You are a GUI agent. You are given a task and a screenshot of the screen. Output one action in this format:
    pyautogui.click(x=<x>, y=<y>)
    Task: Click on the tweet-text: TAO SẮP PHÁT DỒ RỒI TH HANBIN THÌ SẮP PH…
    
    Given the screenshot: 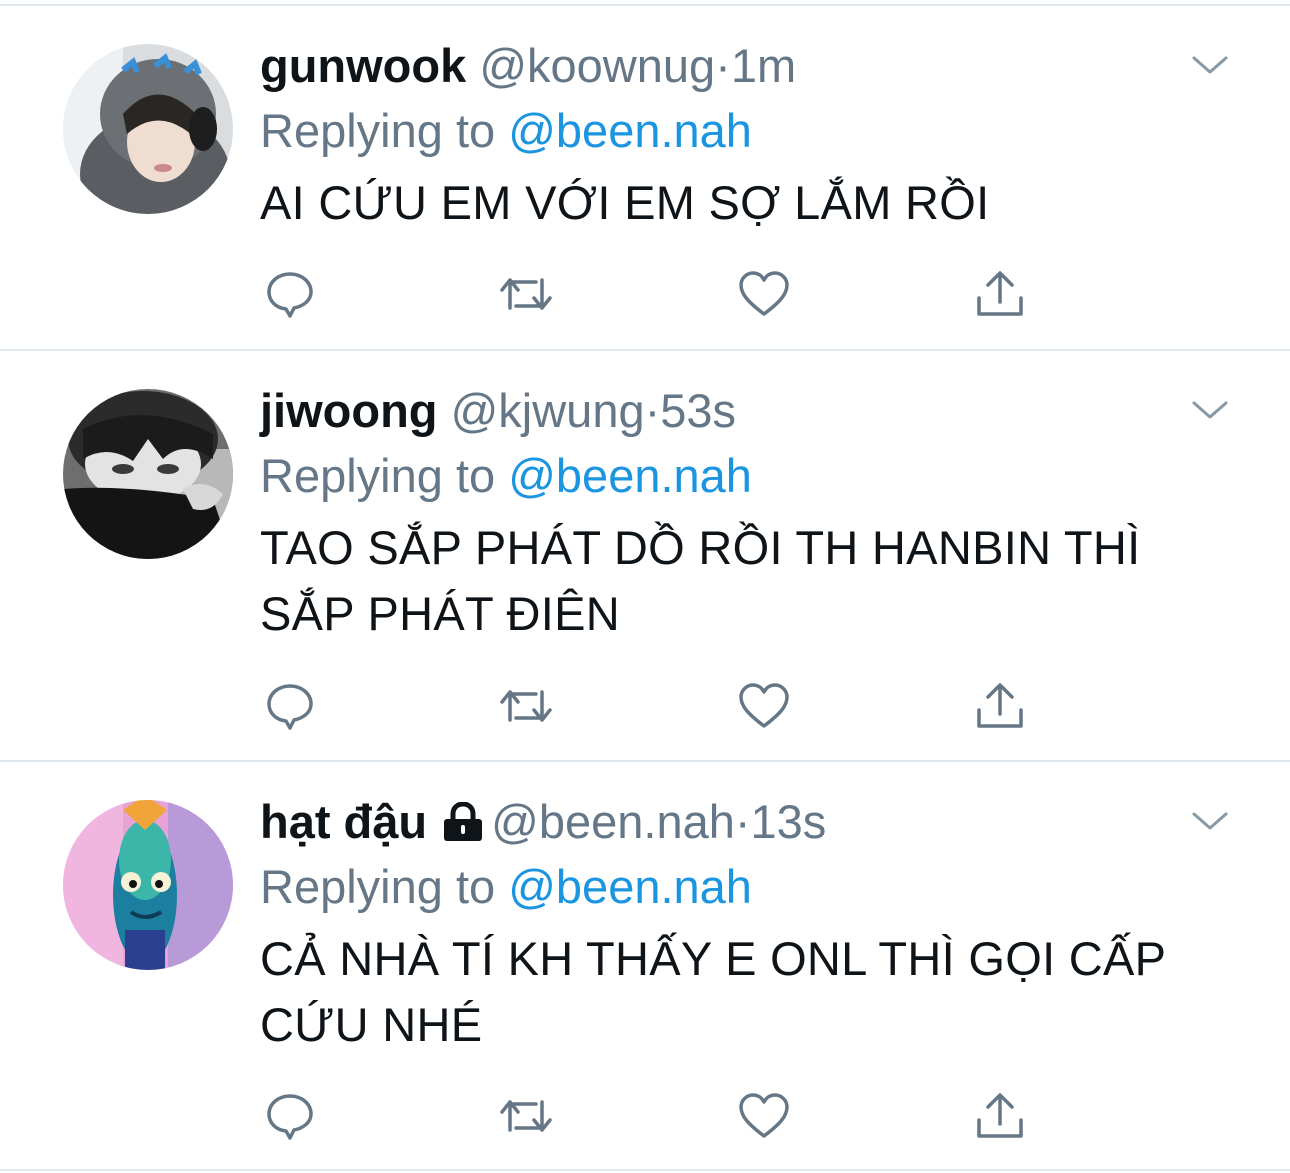 What is the action you would take?
    pyautogui.click(x=700, y=580)
    